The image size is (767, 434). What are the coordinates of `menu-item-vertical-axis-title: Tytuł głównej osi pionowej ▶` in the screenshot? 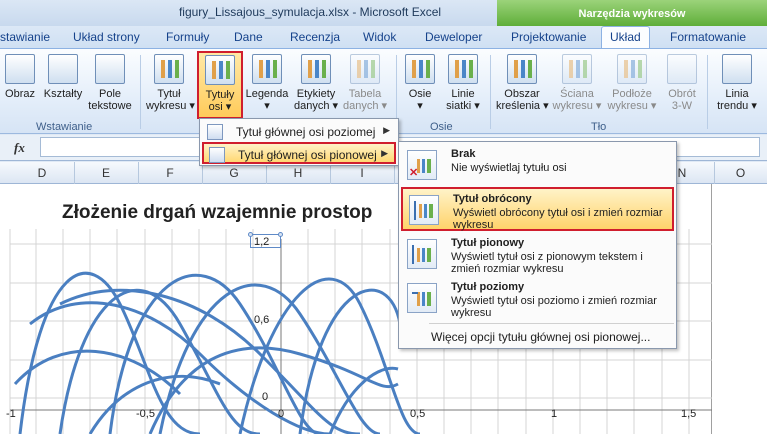 It's located at (299, 153).